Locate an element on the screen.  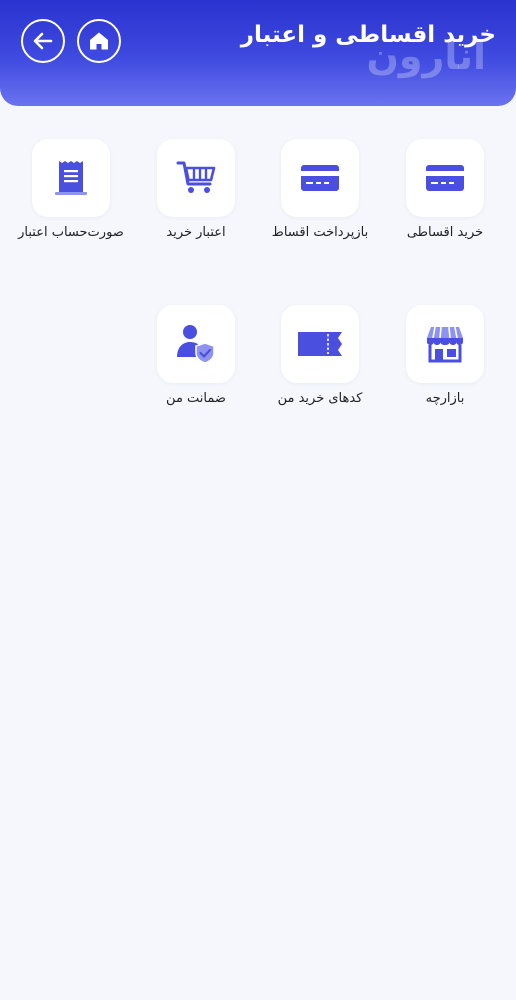
menu-item-purchase-credit: اعتبار خرید is located at coordinates (196, 194).